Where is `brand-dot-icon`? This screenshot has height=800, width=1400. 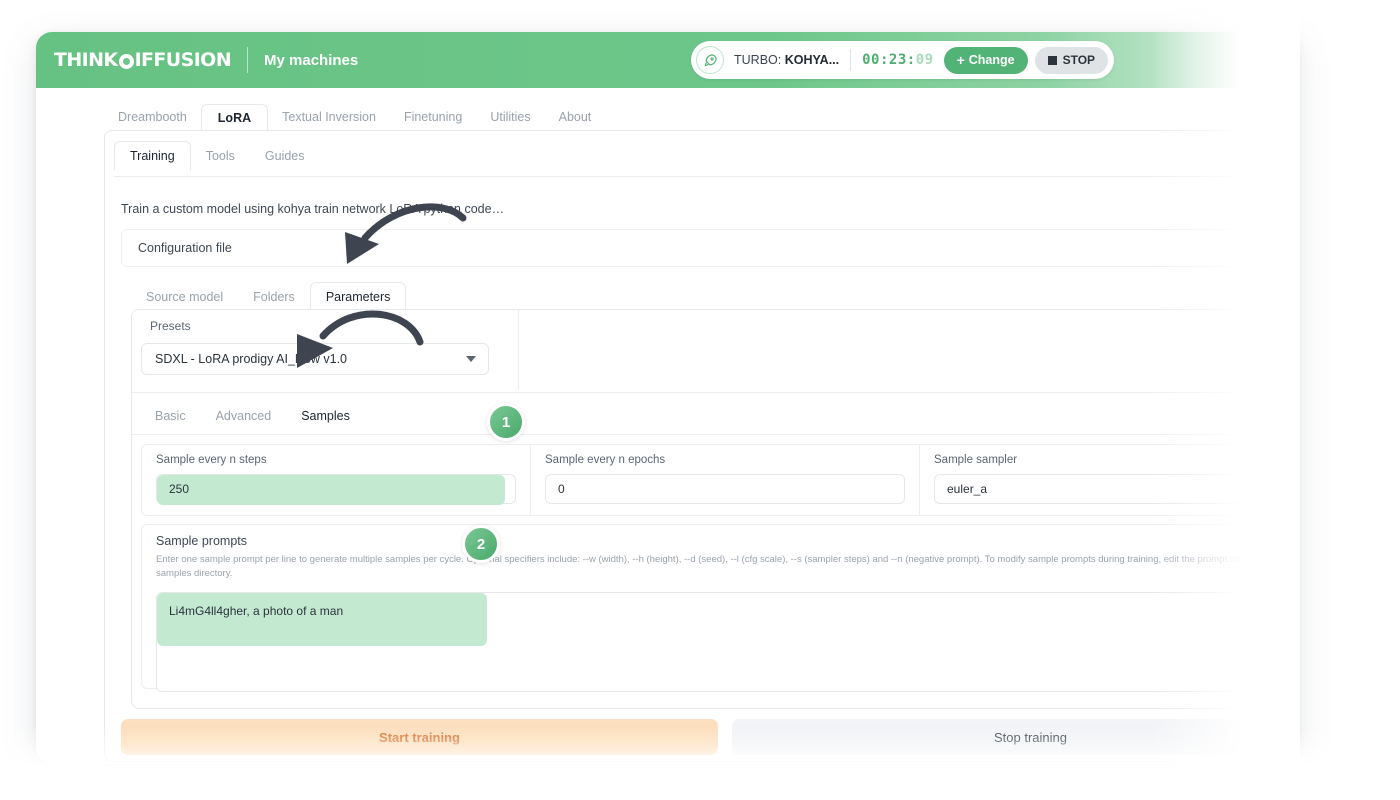 brand-dot-icon is located at coordinates (126, 61).